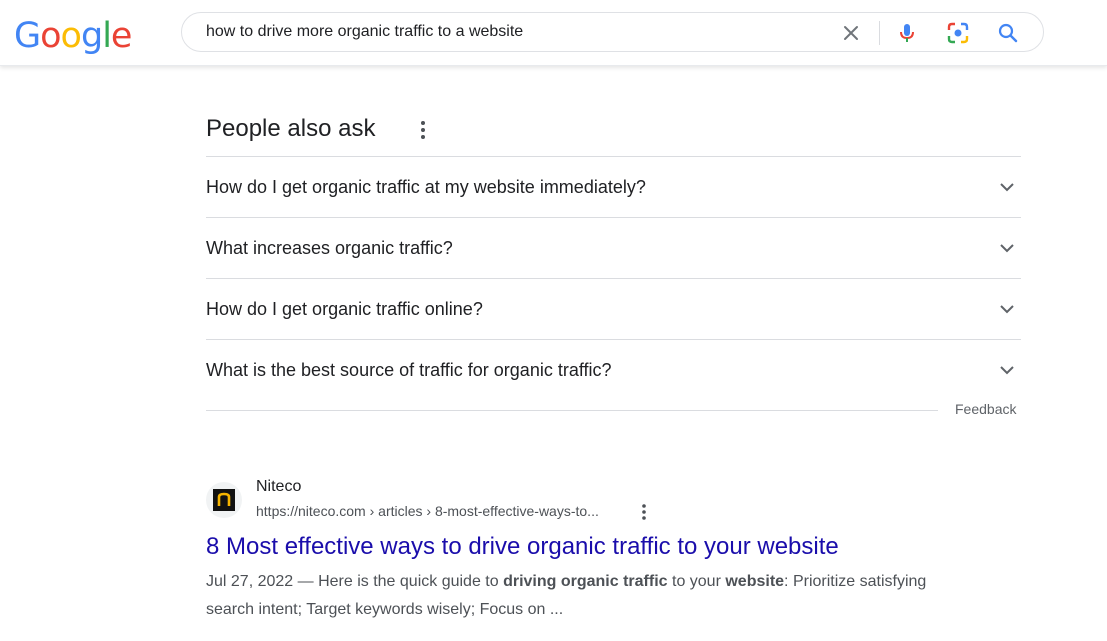  What do you see at coordinates (696, 581) in the screenshot?
I see `snippet-text: to your` at bounding box center [696, 581].